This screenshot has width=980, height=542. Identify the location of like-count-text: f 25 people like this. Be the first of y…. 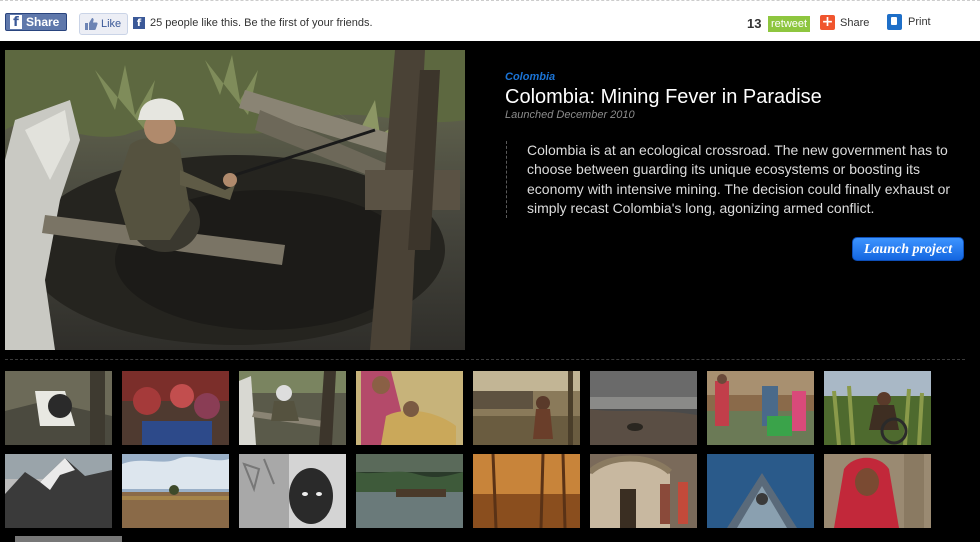
(253, 23).